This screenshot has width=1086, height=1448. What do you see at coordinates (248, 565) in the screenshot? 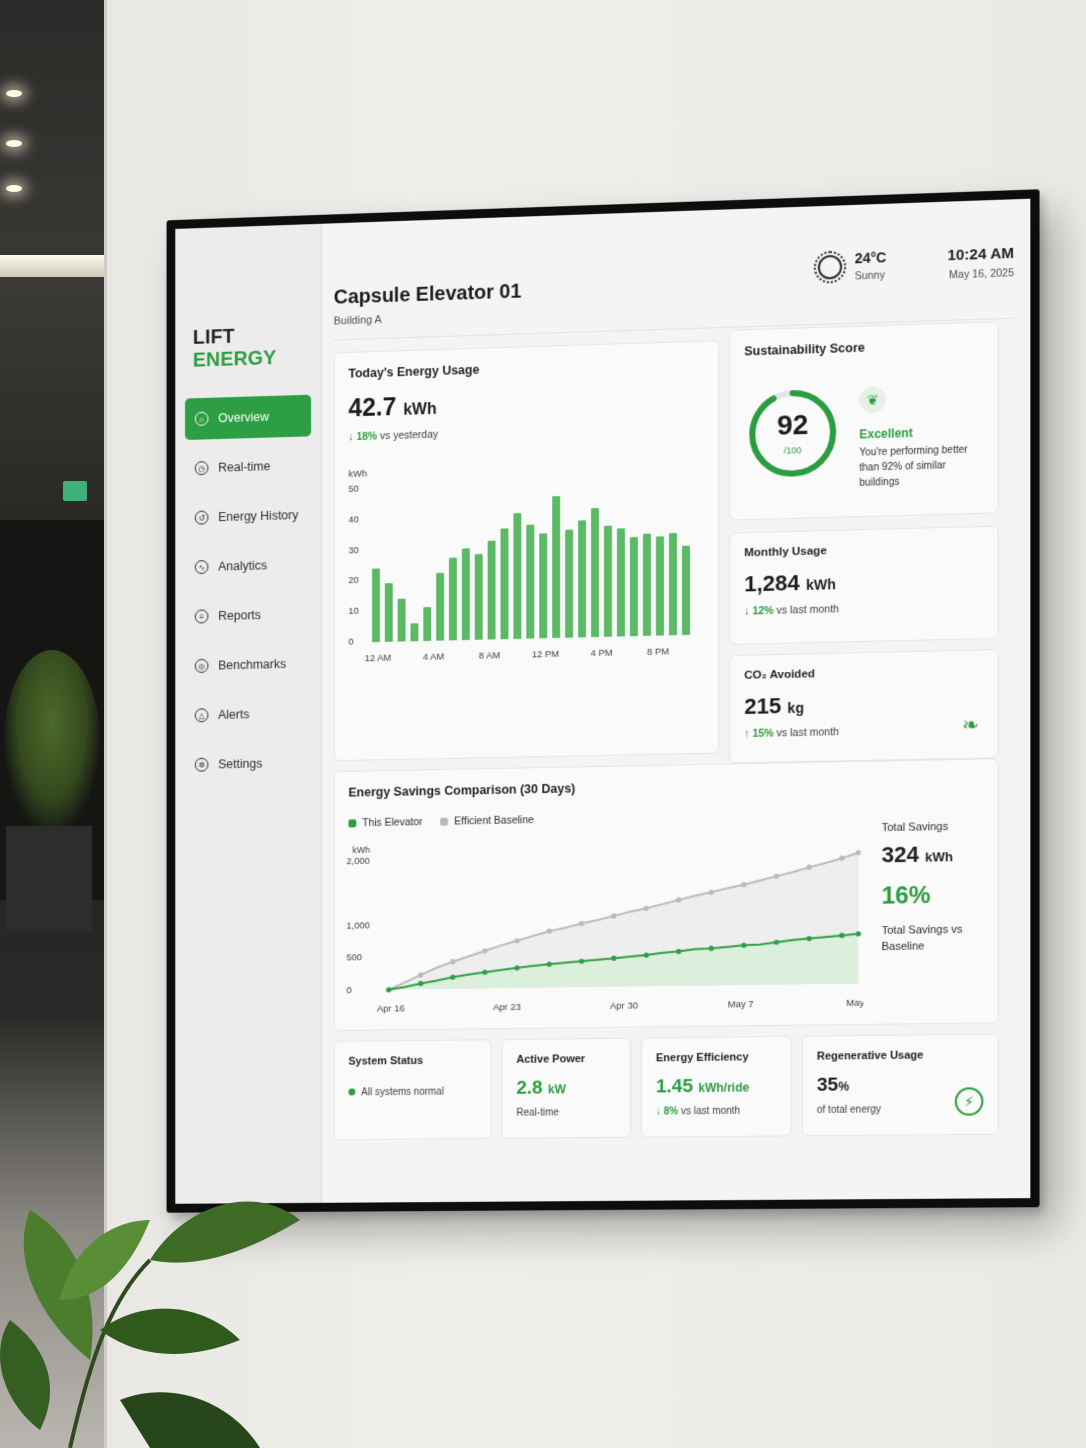
I see `sidebar-item-analytics: ∿ Analytics` at bounding box center [248, 565].